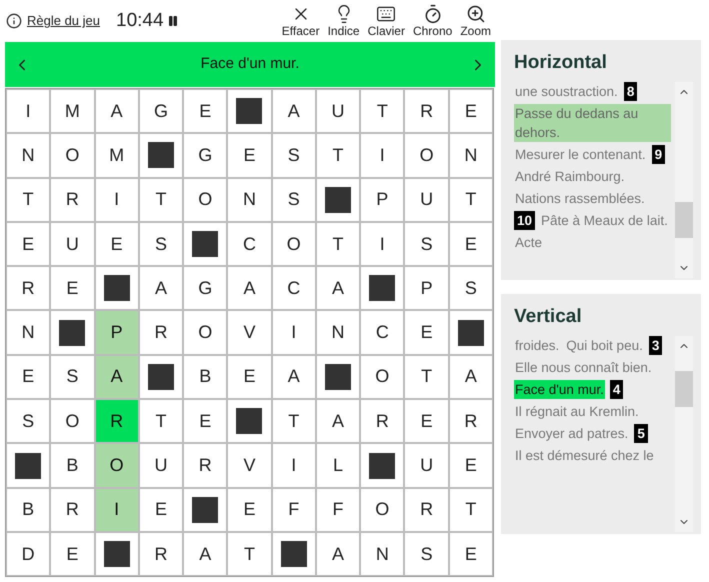  What do you see at coordinates (580, 154) in the screenshot?
I see `clue-text: Mesurer le contenant.` at bounding box center [580, 154].